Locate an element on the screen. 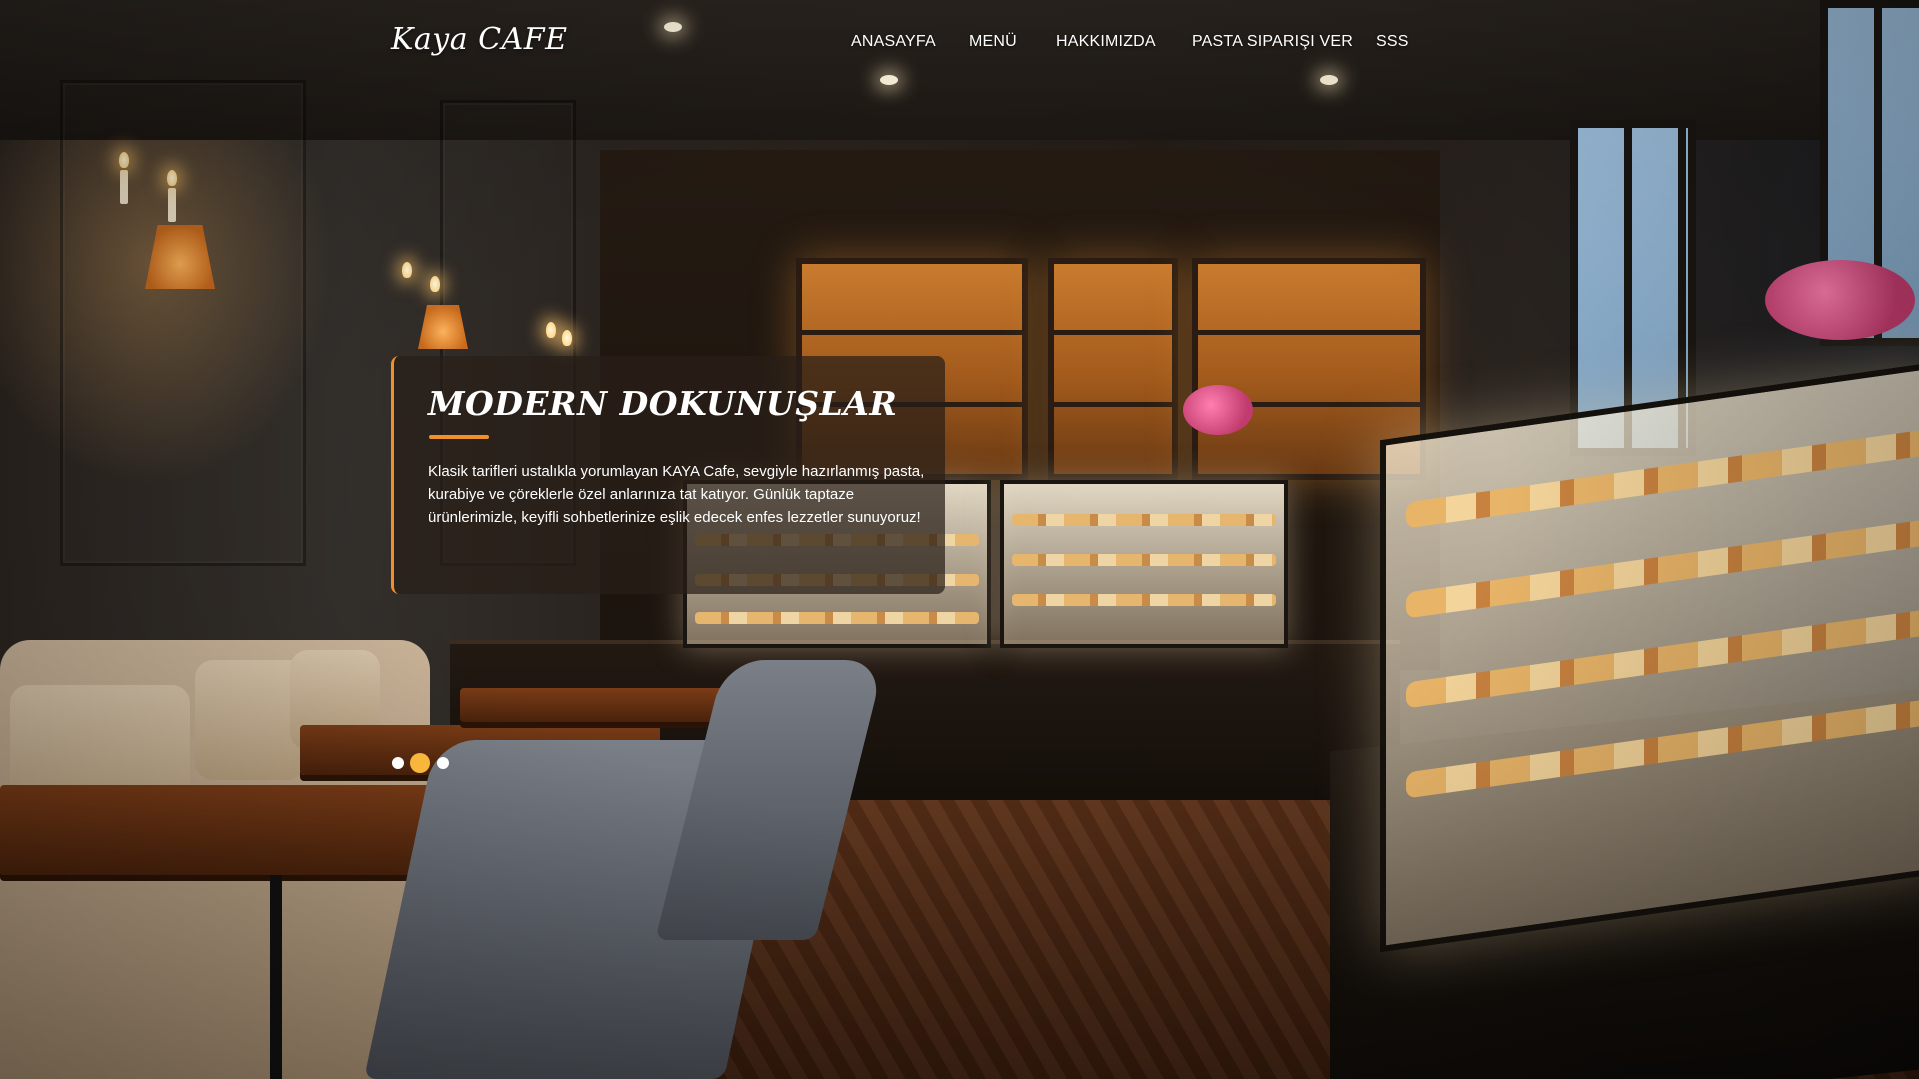  slider-dot-2-active is located at coordinates (420, 763).